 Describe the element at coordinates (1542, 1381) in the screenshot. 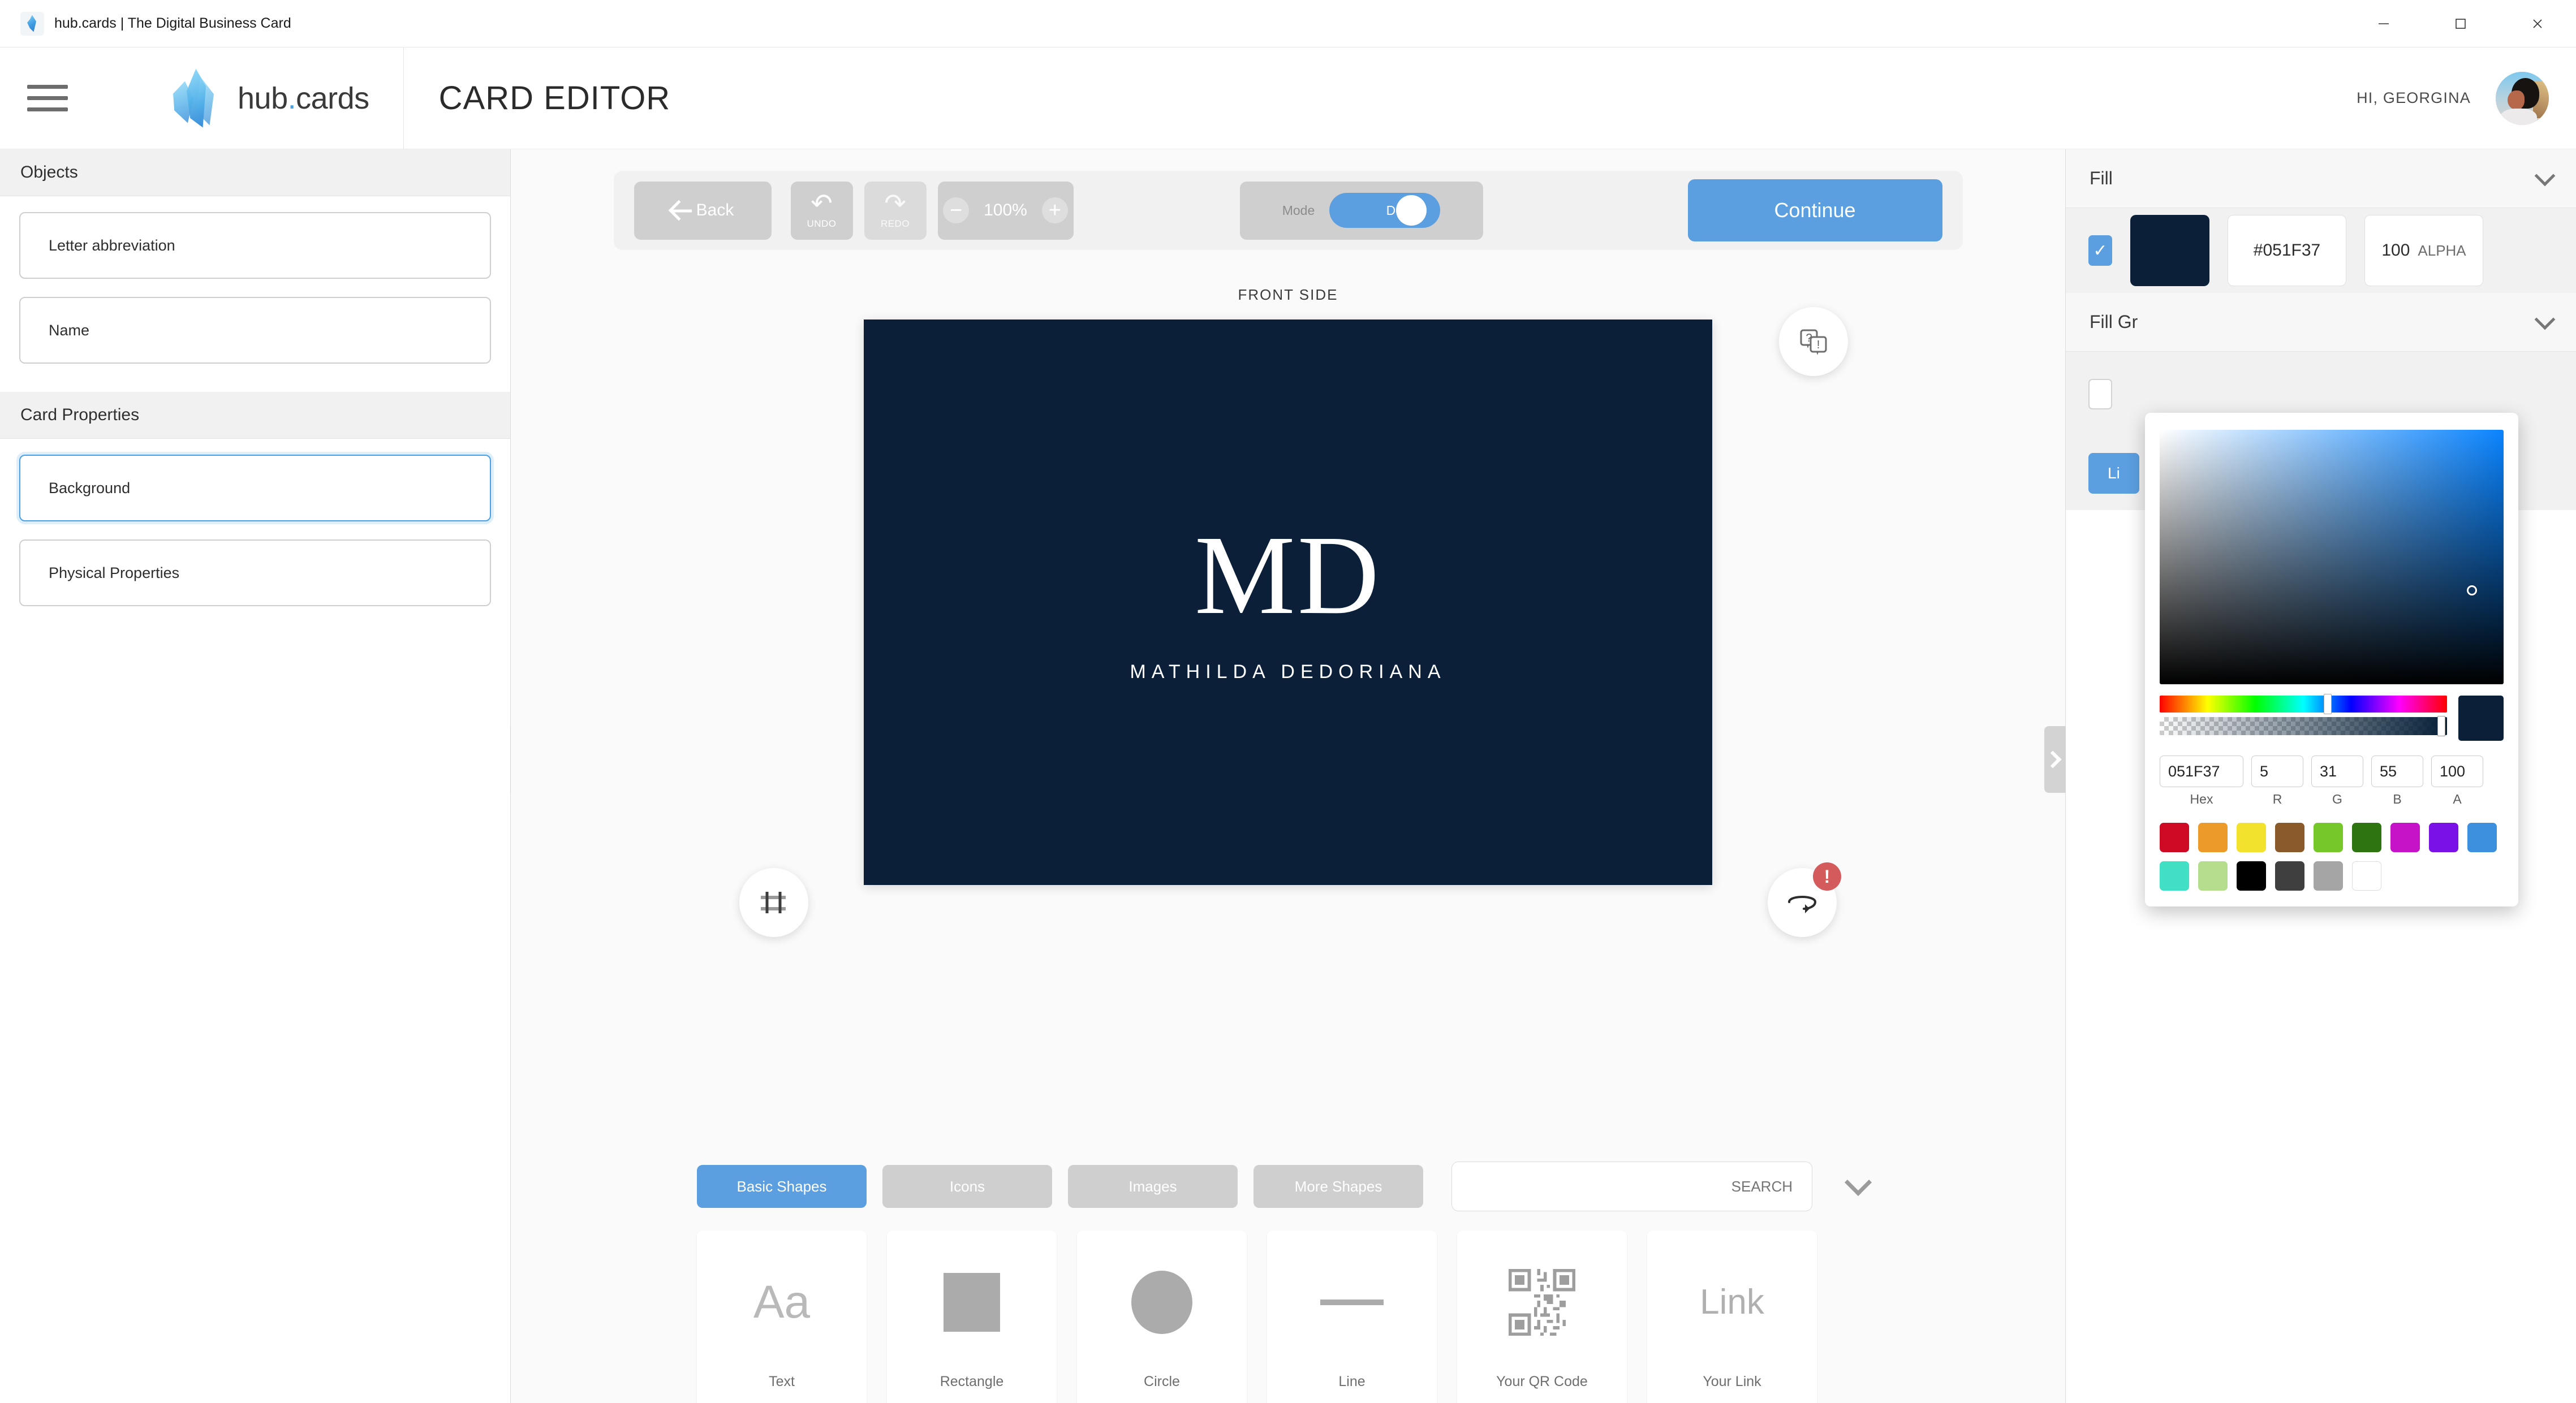

I see `shape-item-label: Your QR Code` at that location.